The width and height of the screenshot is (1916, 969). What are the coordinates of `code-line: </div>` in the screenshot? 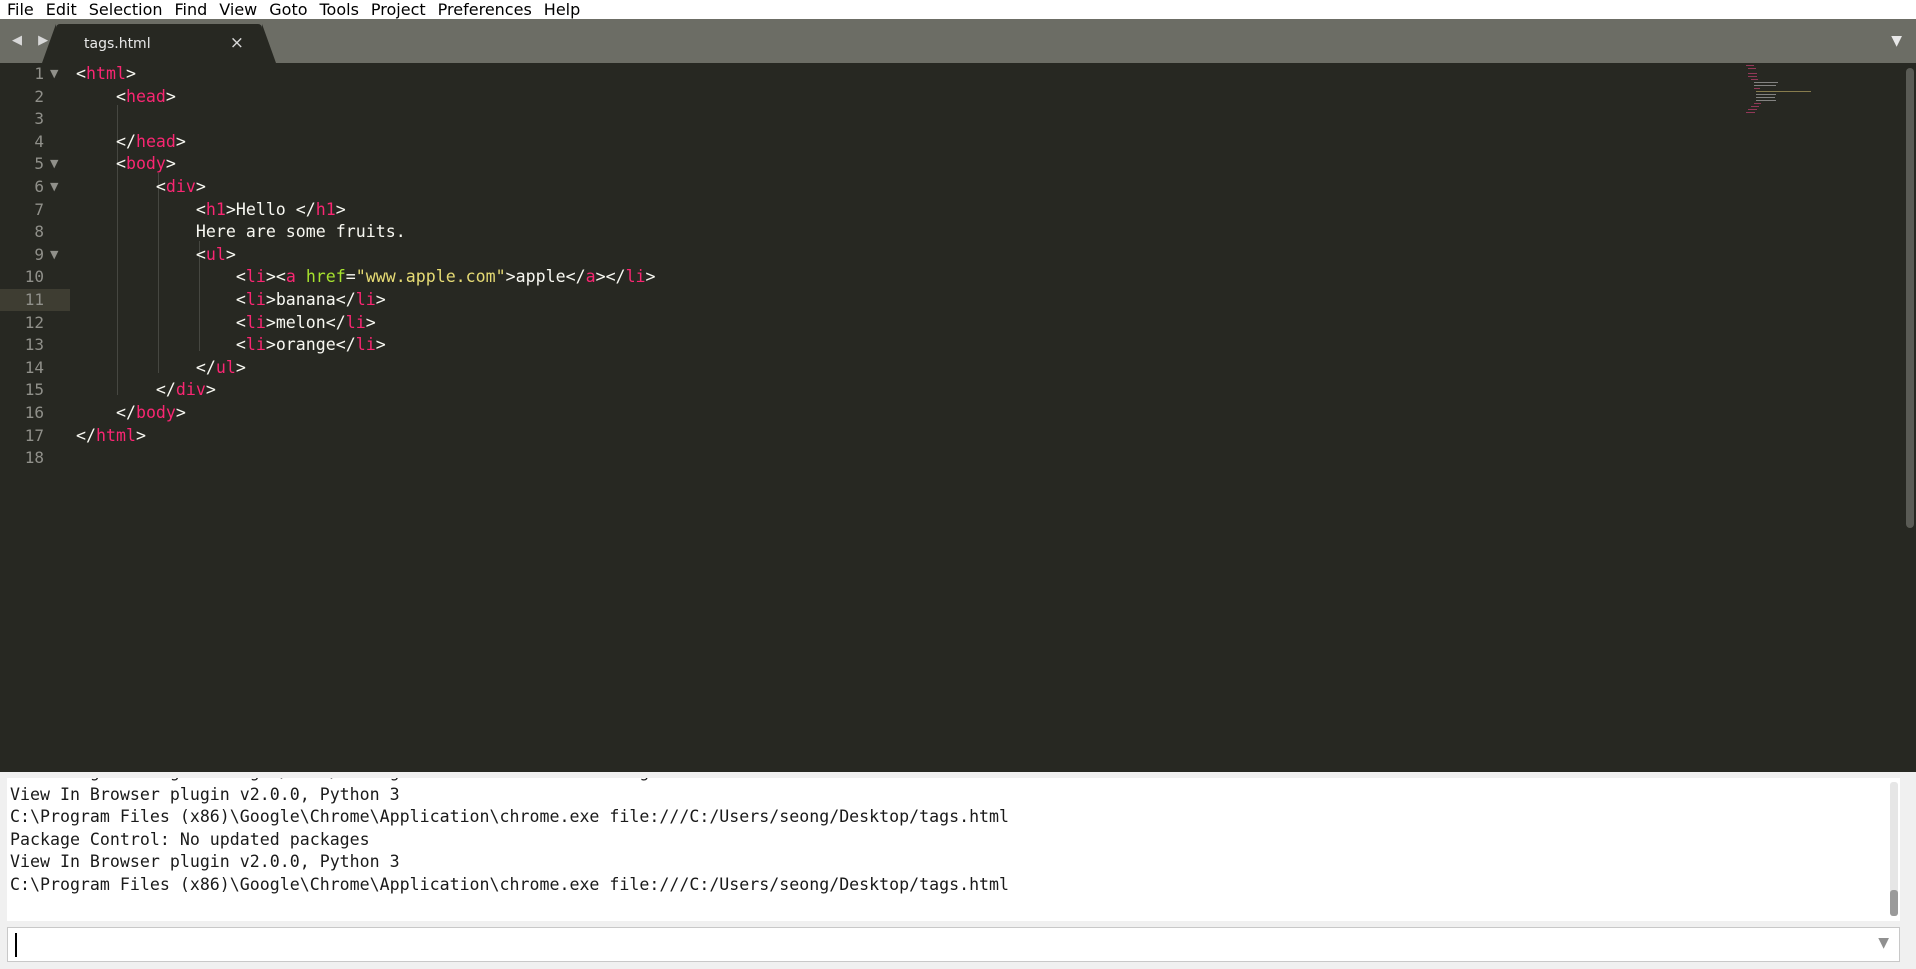 It's located at (366, 390).